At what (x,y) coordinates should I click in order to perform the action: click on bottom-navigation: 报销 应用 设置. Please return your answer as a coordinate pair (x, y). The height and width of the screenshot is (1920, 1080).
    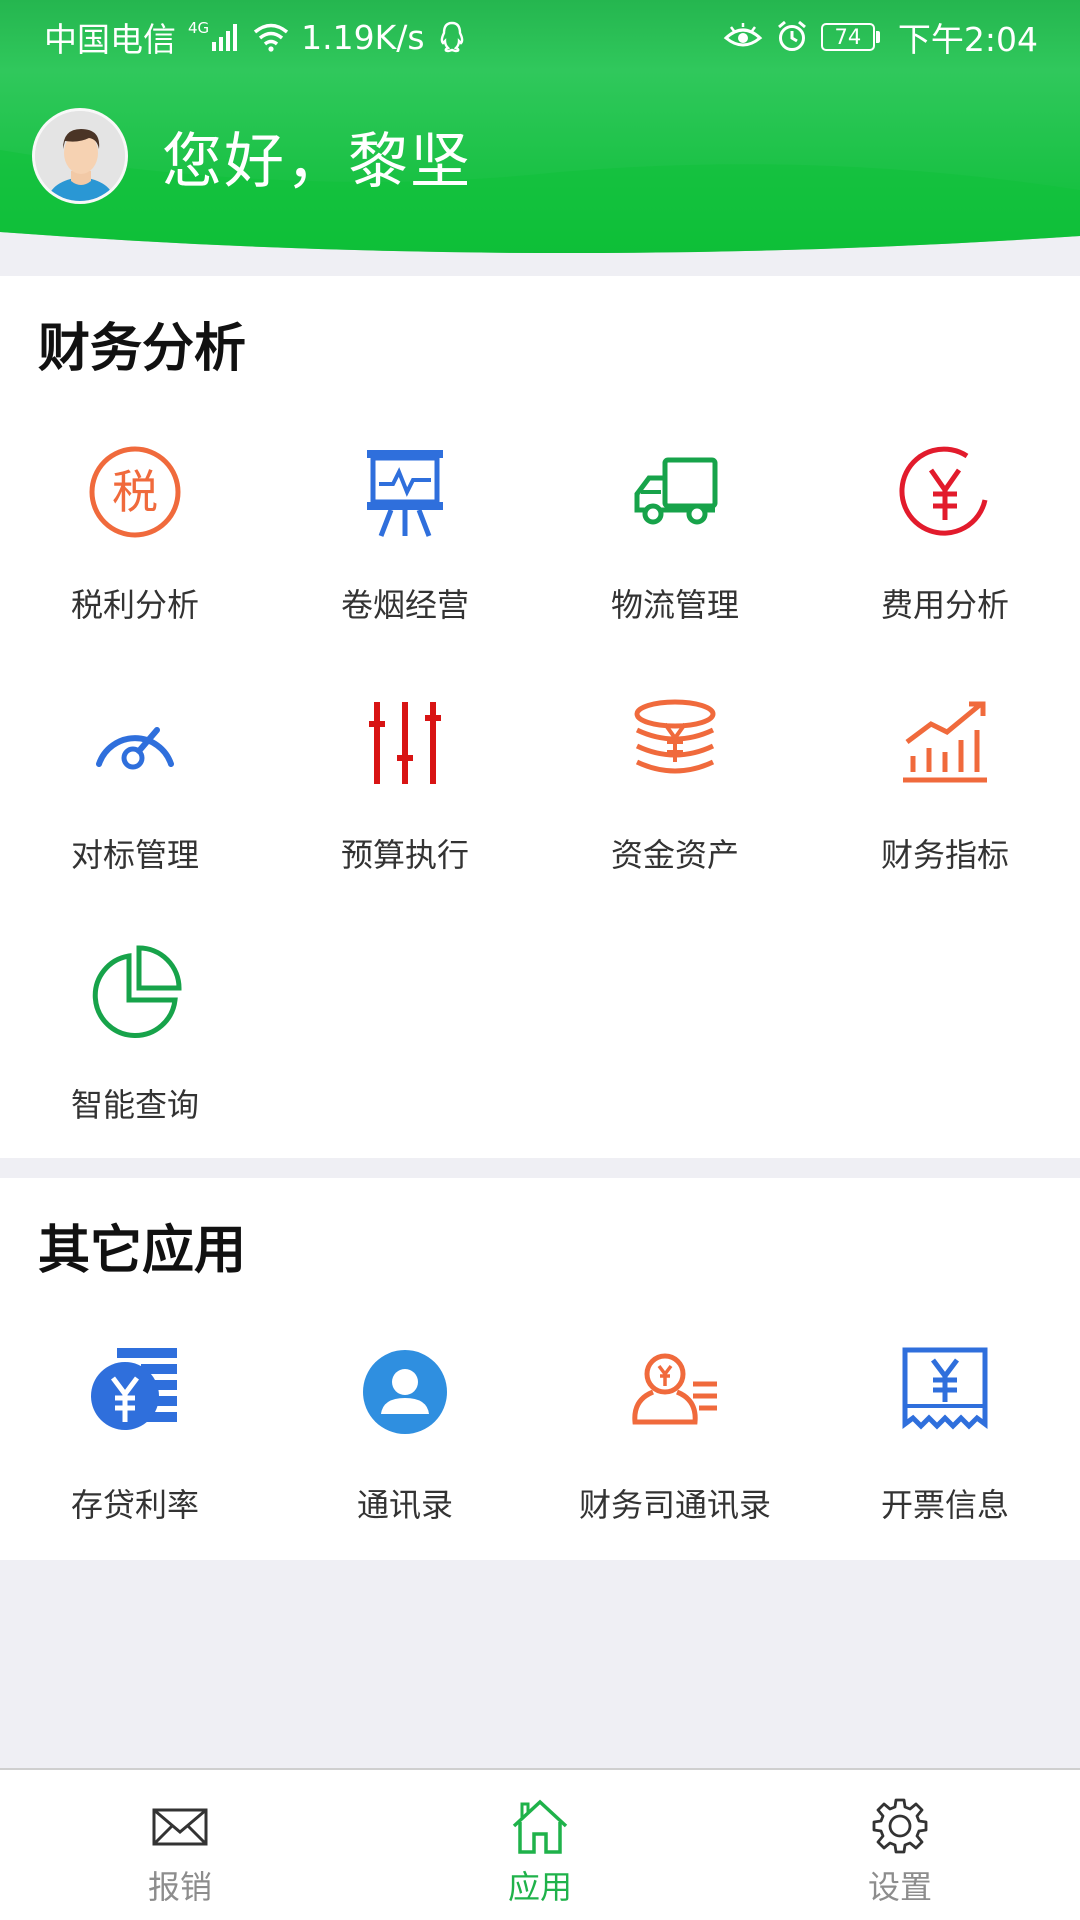
    Looking at the image, I should click on (540, 1844).